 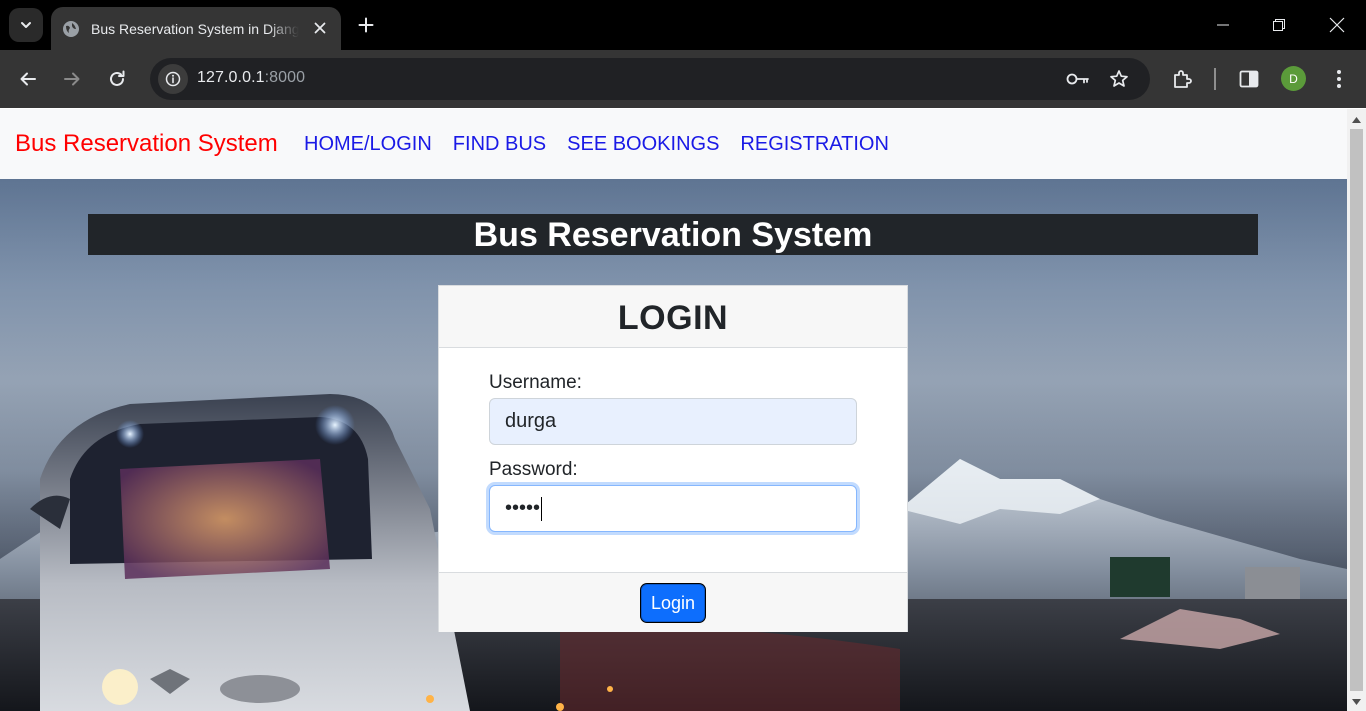 I want to click on profile-avatar: D, so click(x=1293, y=78).